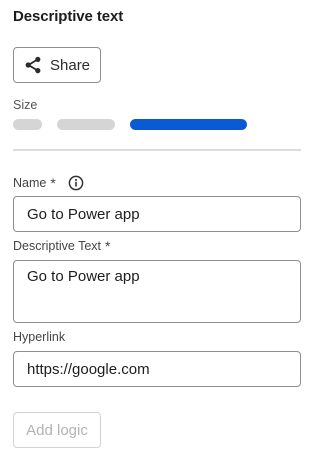 This screenshot has width=324, height=454. Describe the element at coordinates (157, 150) in the screenshot. I see `divider` at that location.